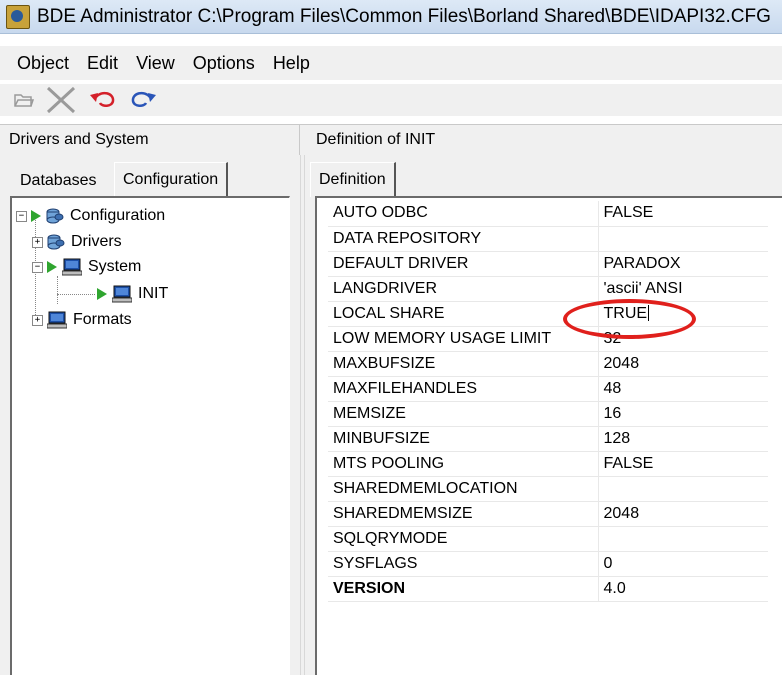 The width and height of the screenshot is (782, 675). I want to click on param-value-text: TRUE, so click(625, 313).